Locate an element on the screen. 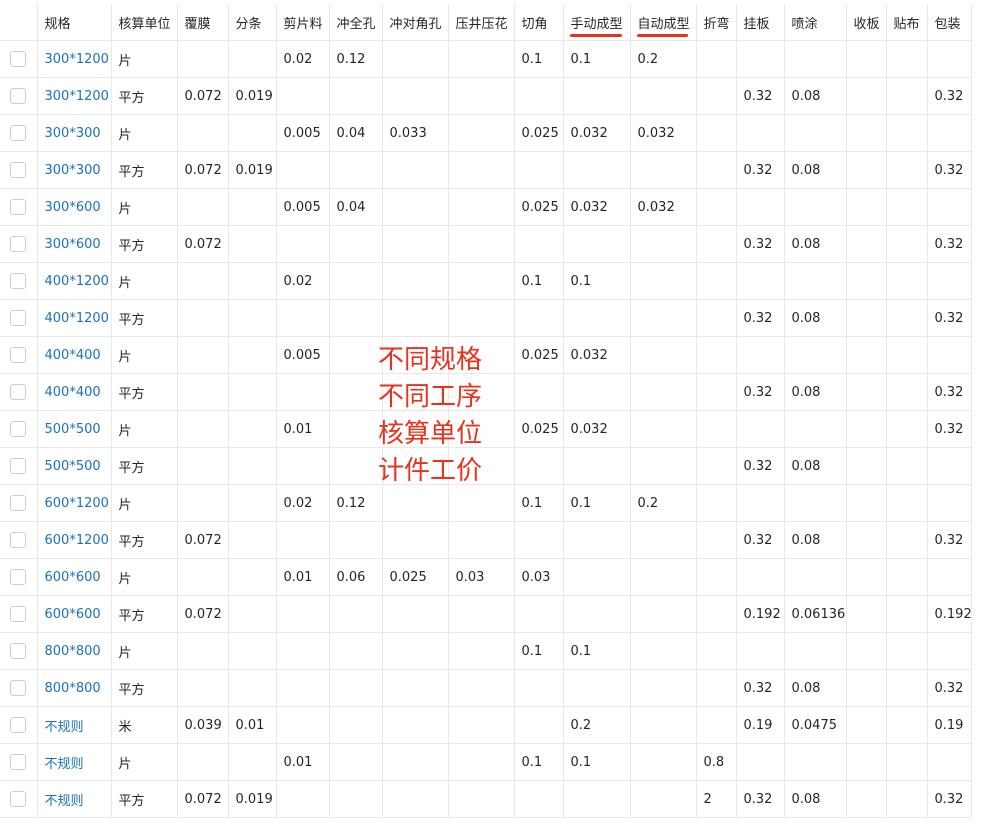 This screenshot has height=826, width=1000. table-row: 800*800 片 0.1 0.1 is located at coordinates (486, 651).